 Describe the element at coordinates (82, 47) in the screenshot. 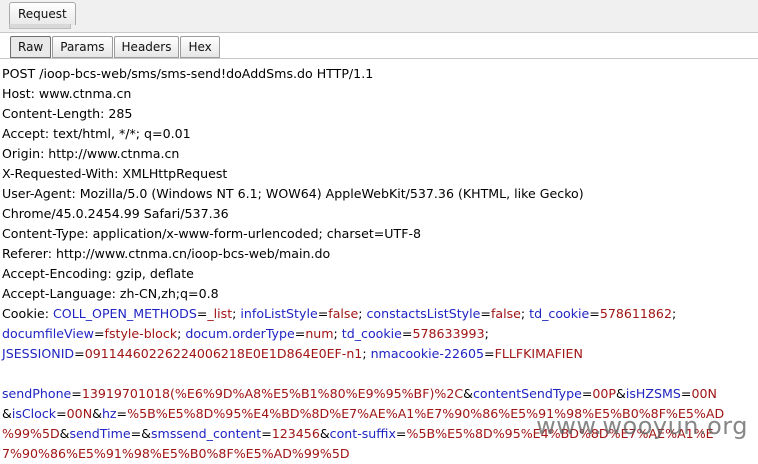

I see `tab-params: Params` at that location.